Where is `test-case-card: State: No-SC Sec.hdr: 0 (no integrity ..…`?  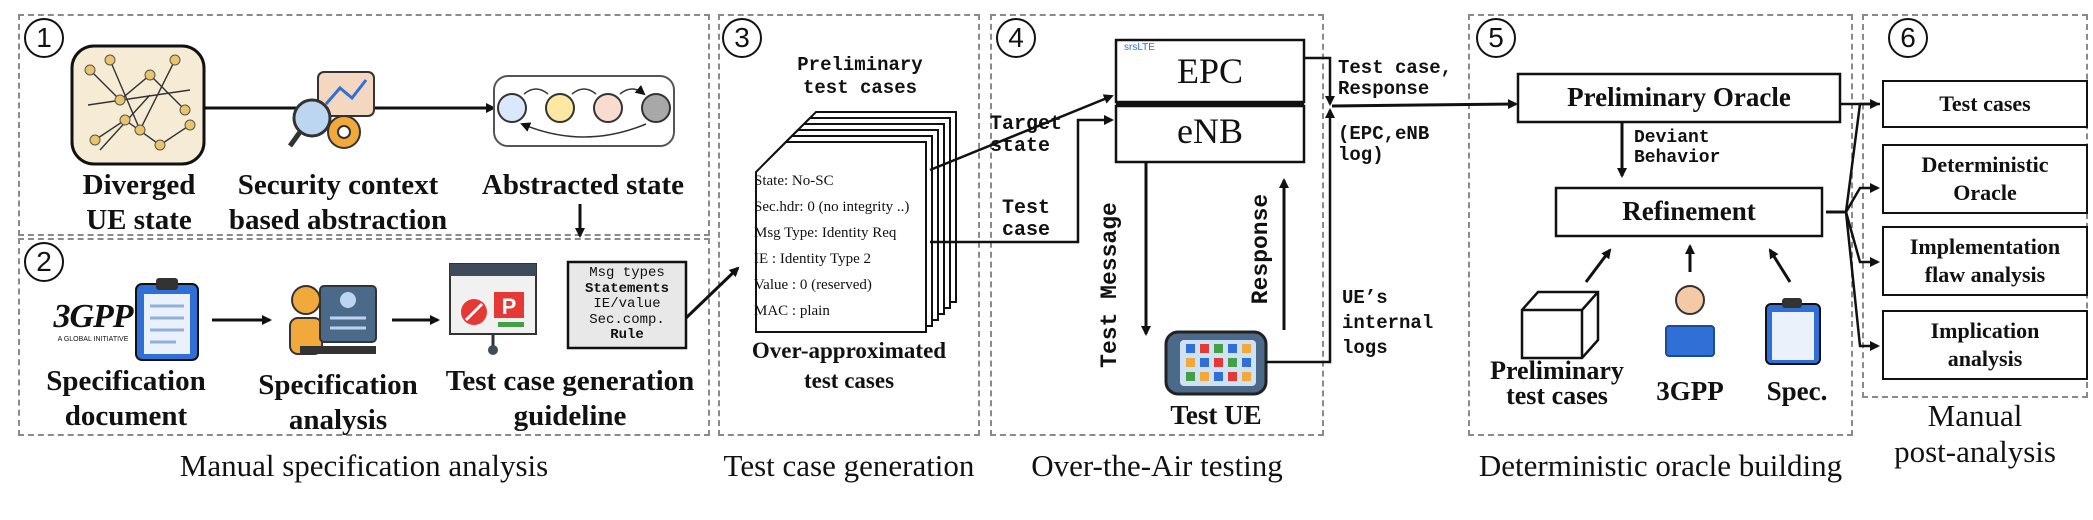 test-case-card: State: No-SC Sec.hdr: 0 (no integrity ..… is located at coordinates (835, 248).